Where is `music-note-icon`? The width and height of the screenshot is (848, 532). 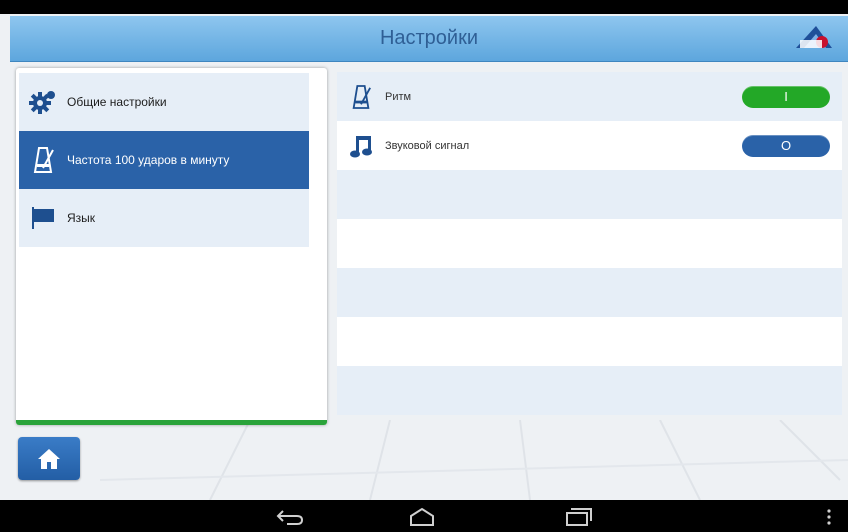 music-note-icon is located at coordinates (361, 145).